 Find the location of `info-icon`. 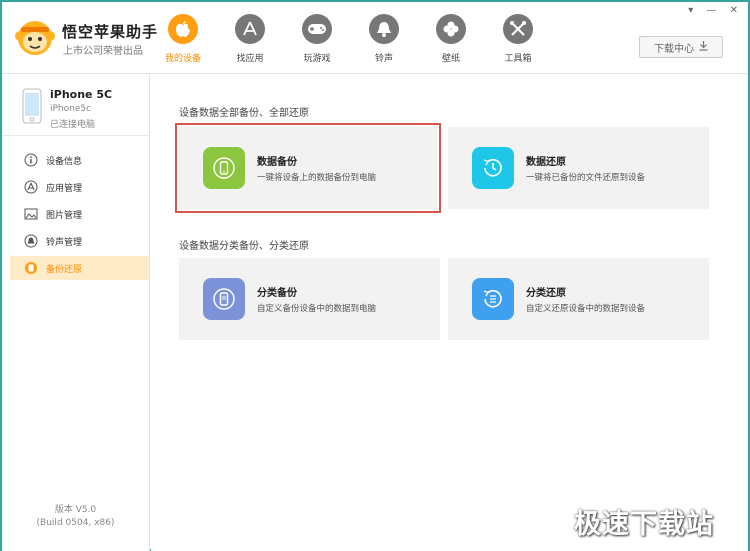

info-icon is located at coordinates (31, 160).